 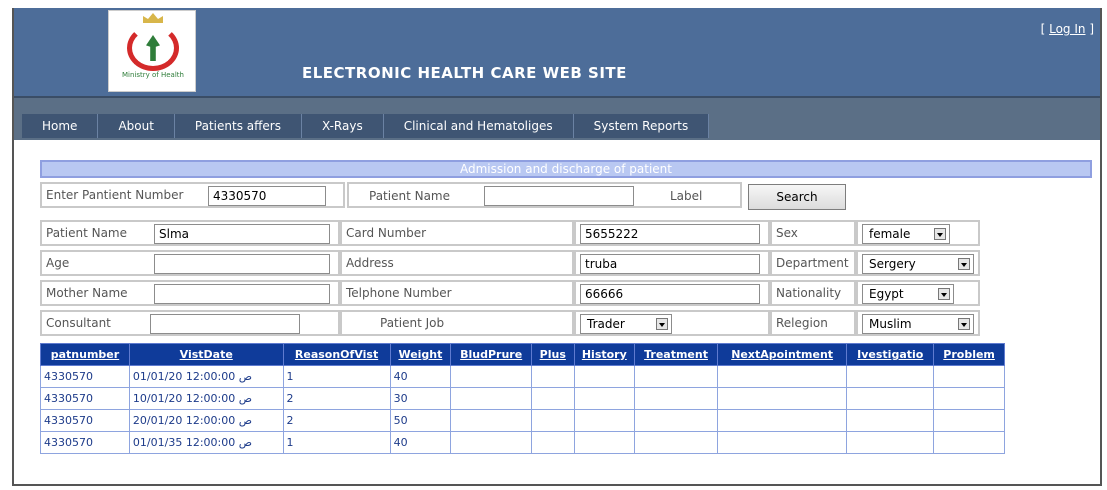 What do you see at coordinates (604, 354) in the screenshot?
I see `col-history: History` at bounding box center [604, 354].